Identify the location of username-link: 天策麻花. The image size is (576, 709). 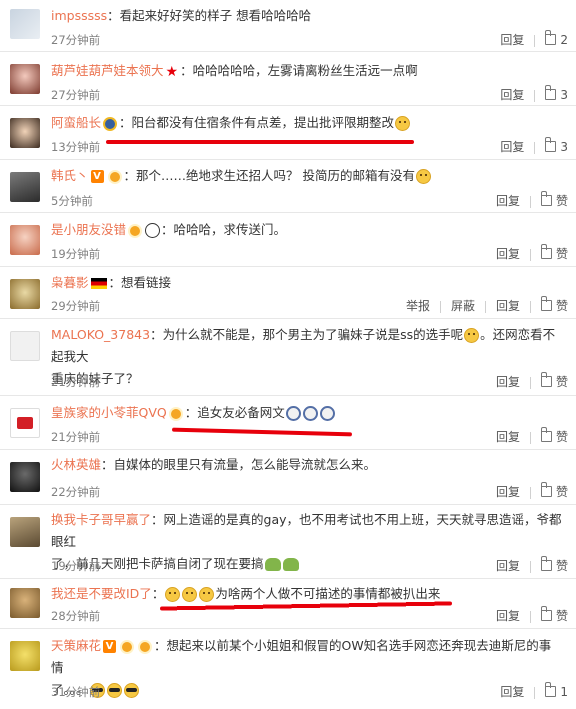
(76, 645).